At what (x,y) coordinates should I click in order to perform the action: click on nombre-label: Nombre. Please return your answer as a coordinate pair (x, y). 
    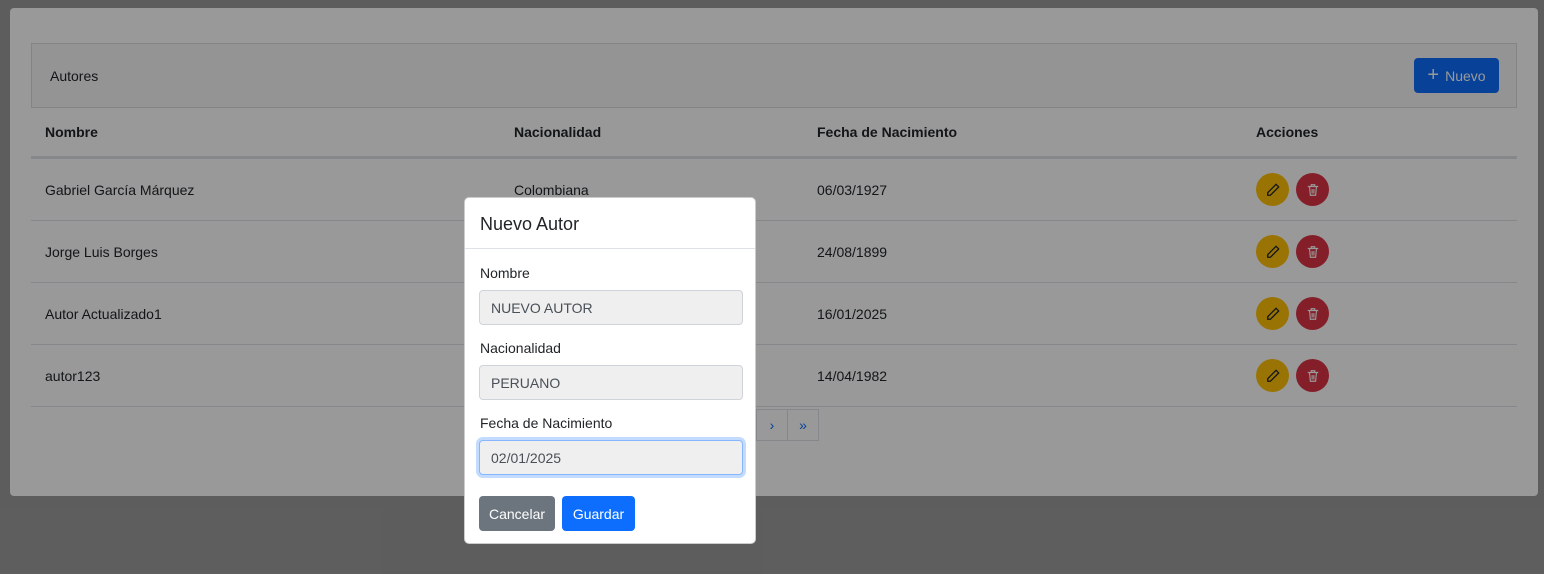
    Looking at the image, I should click on (505, 273).